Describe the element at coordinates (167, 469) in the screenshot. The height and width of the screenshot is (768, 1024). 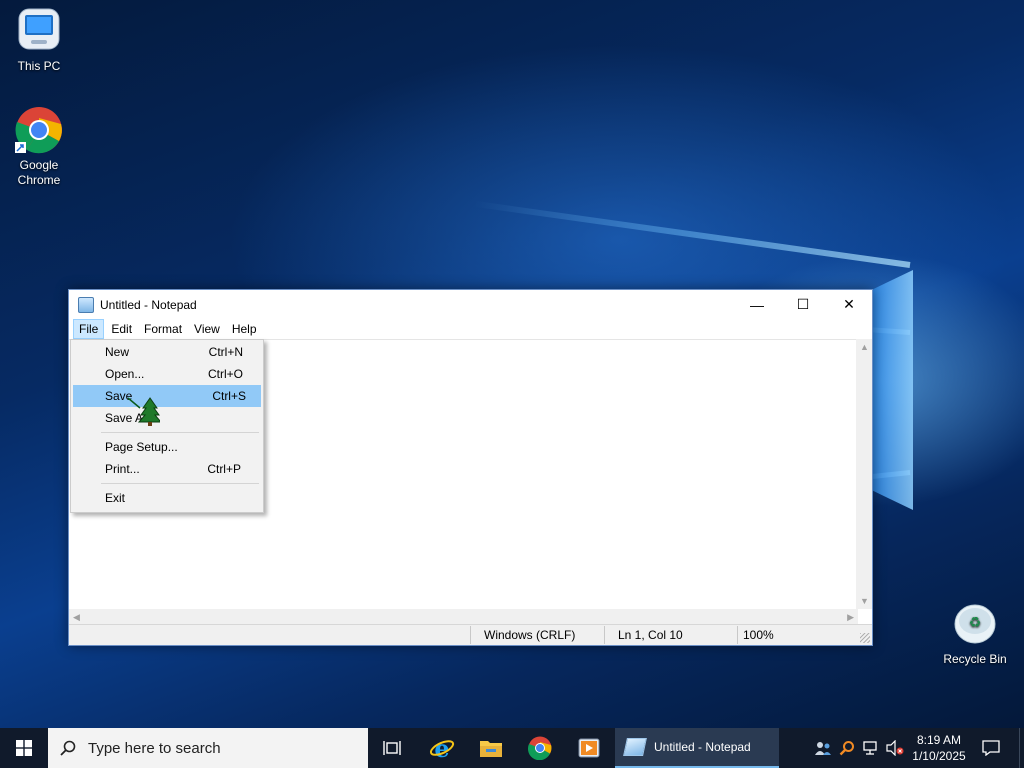
I see `menu-item-print: Print... Ctrl+P` at that location.